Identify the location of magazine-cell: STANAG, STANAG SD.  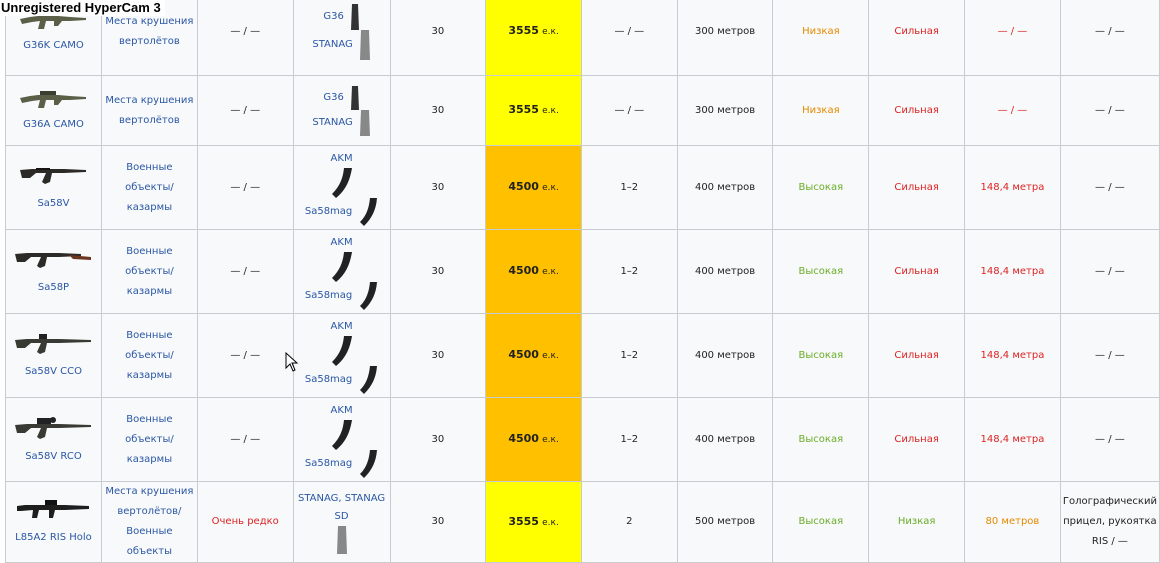
(341, 522).